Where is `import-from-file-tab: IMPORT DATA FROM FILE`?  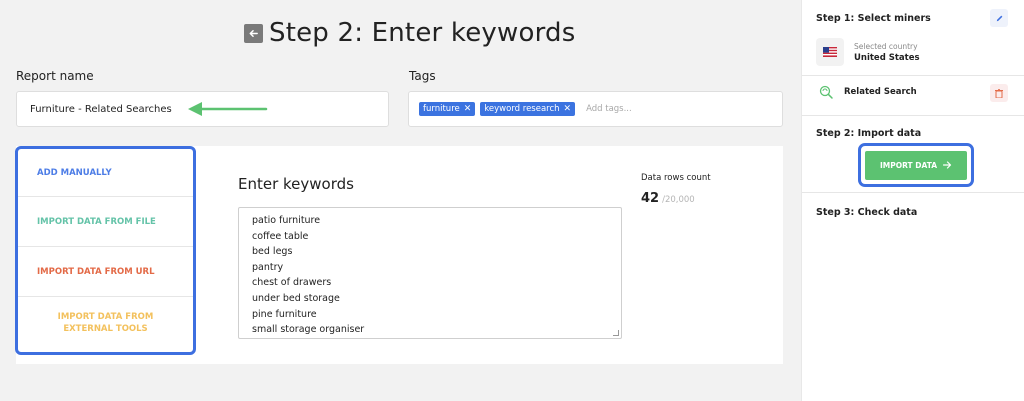 import-from-file-tab: IMPORT DATA FROM FILE is located at coordinates (105, 222).